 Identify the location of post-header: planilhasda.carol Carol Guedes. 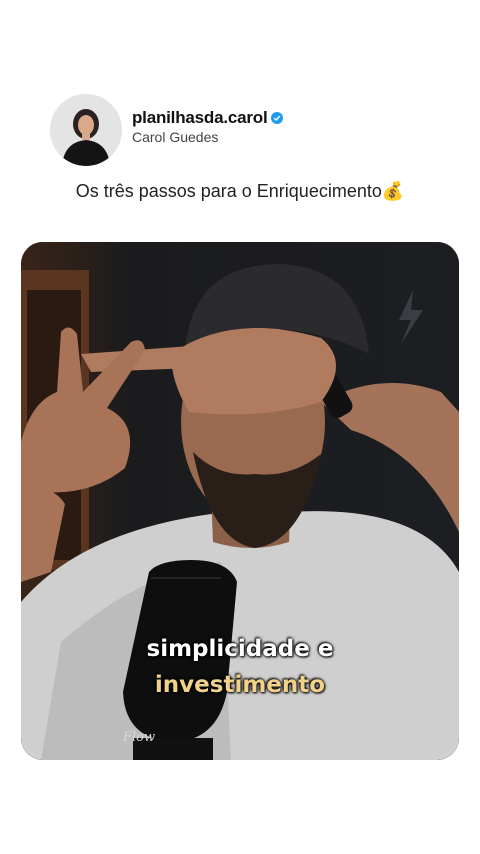
(167, 130).